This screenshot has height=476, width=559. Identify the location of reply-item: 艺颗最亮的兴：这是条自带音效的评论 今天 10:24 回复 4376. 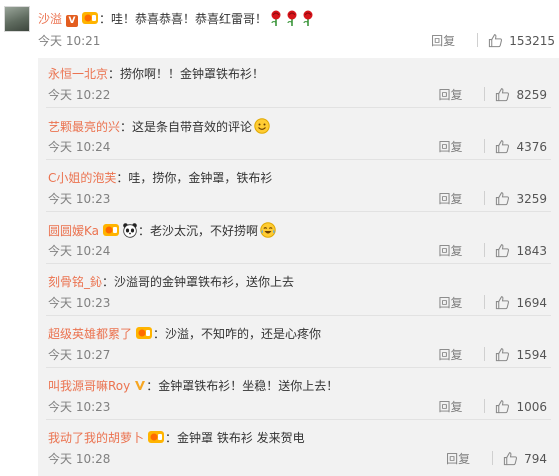
(298, 135).